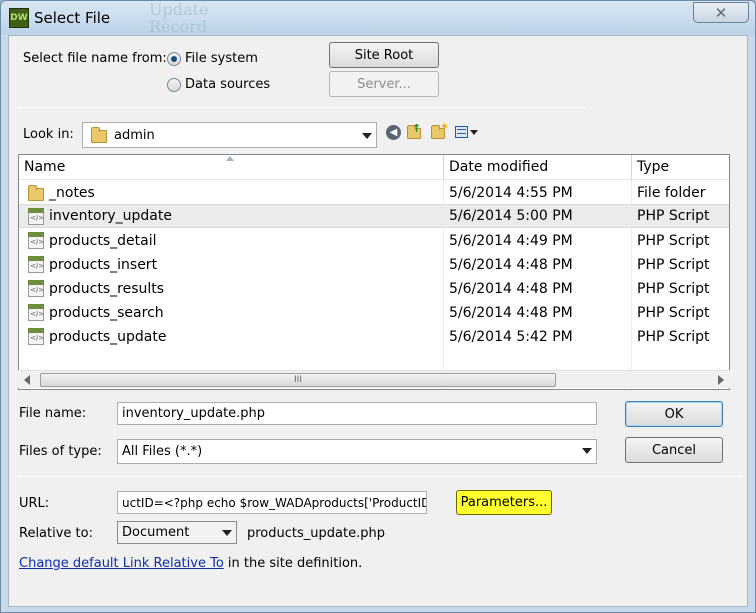 This screenshot has height=613, width=756. I want to click on ok-button: OK, so click(674, 414).